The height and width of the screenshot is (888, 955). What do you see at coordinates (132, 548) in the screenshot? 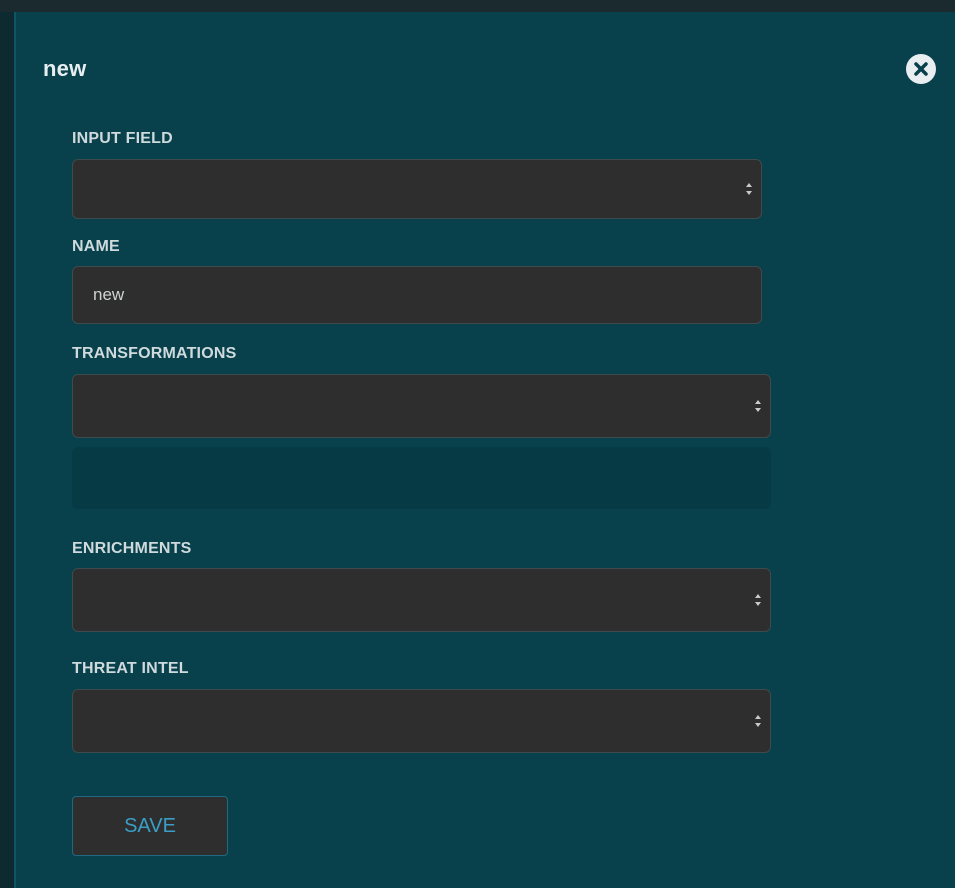
I see `enrichments-label: ENRICHMENTS` at bounding box center [132, 548].